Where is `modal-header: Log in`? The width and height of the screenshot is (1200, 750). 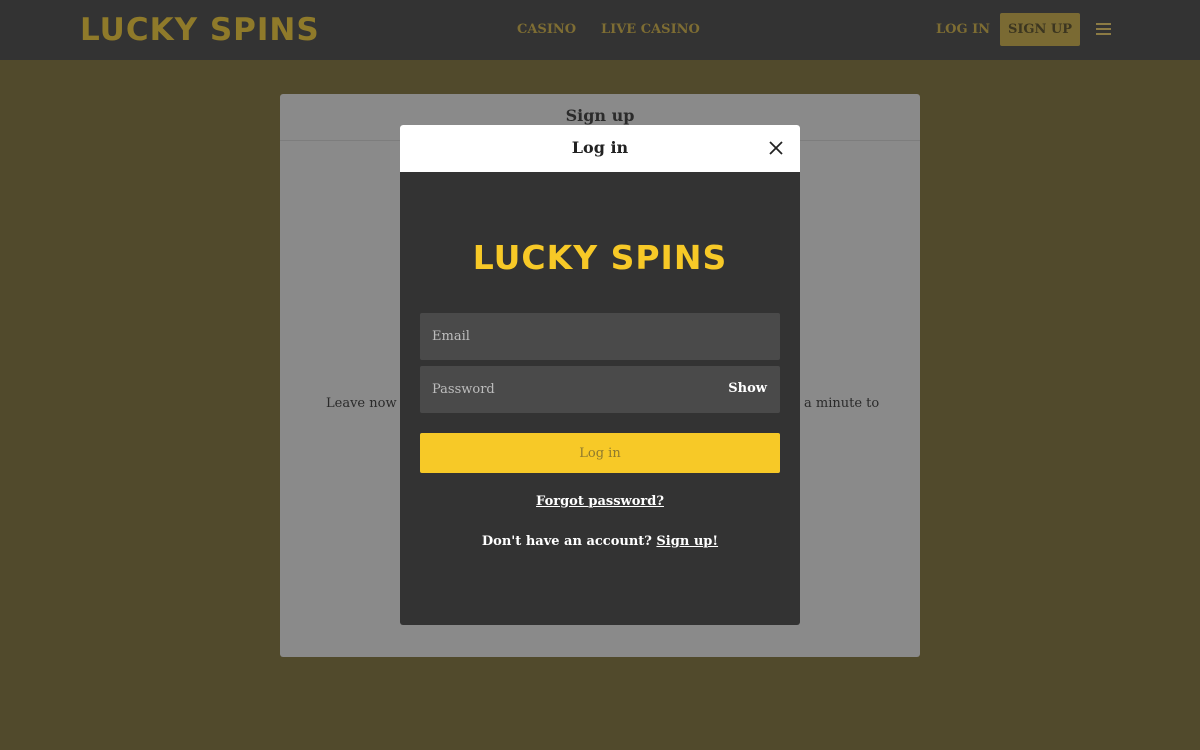 modal-header: Log in is located at coordinates (600, 148).